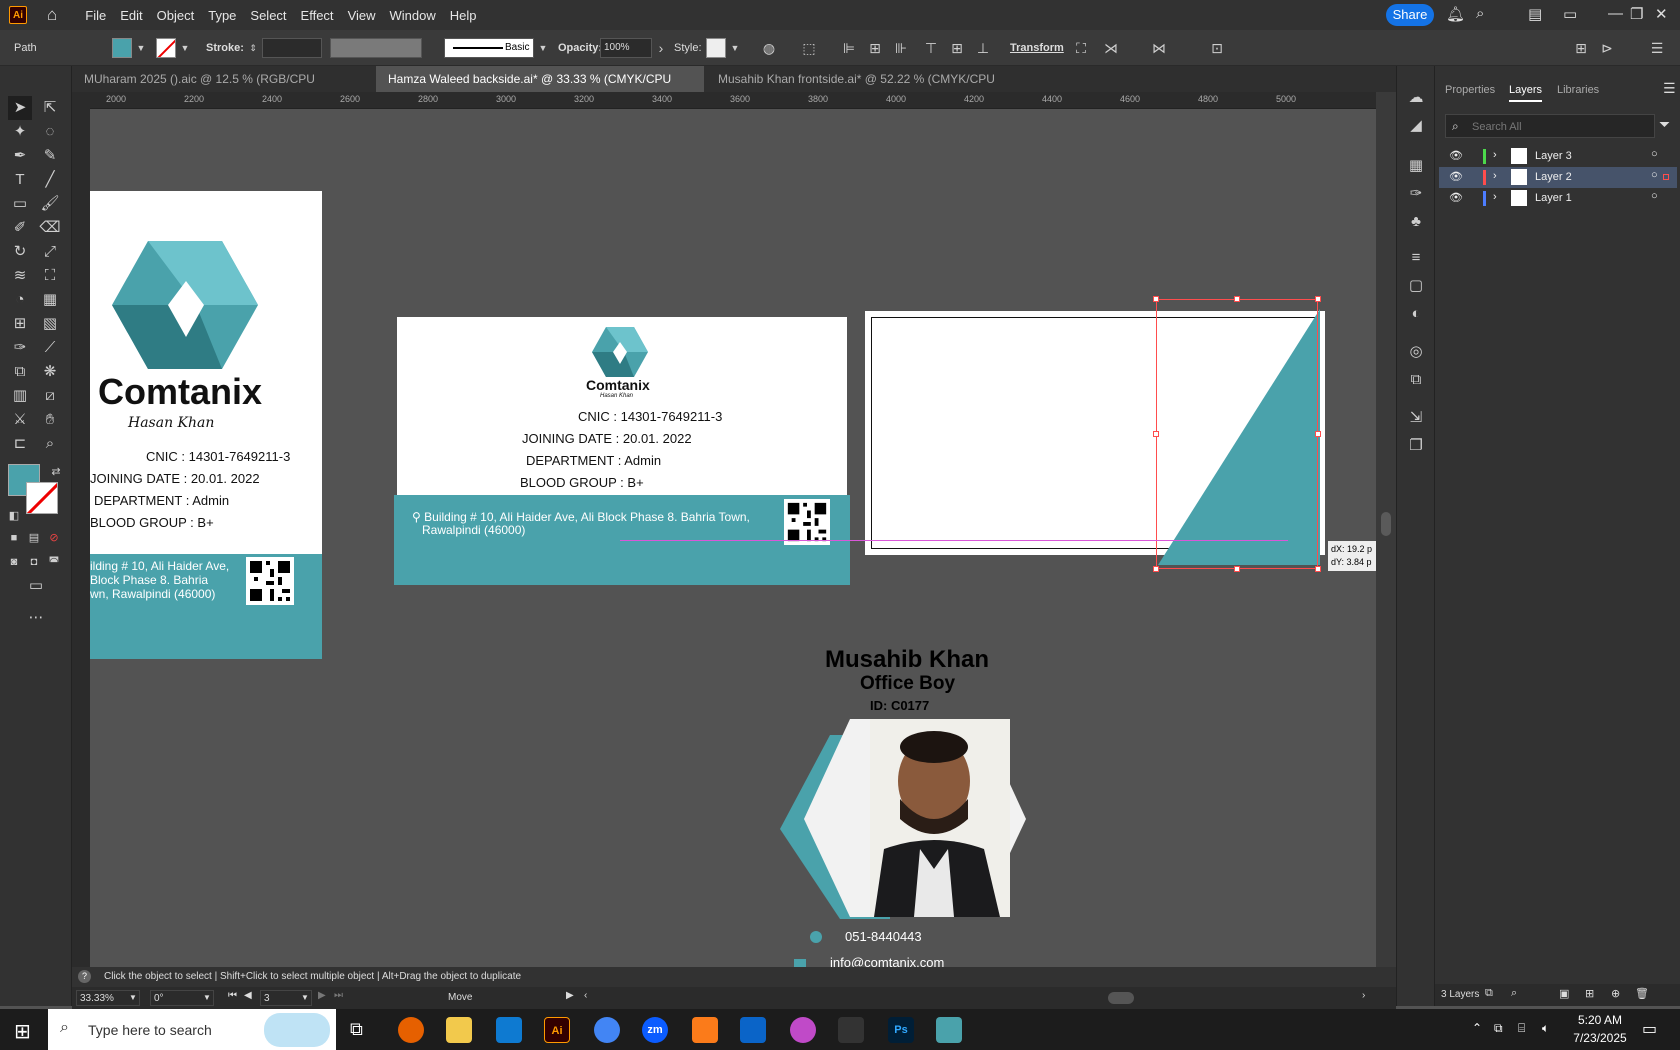 This screenshot has height=1050, width=1680. What do you see at coordinates (983, 48) in the screenshot?
I see `align-bottom-icon: ⊥` at bounding box center [983, 48].